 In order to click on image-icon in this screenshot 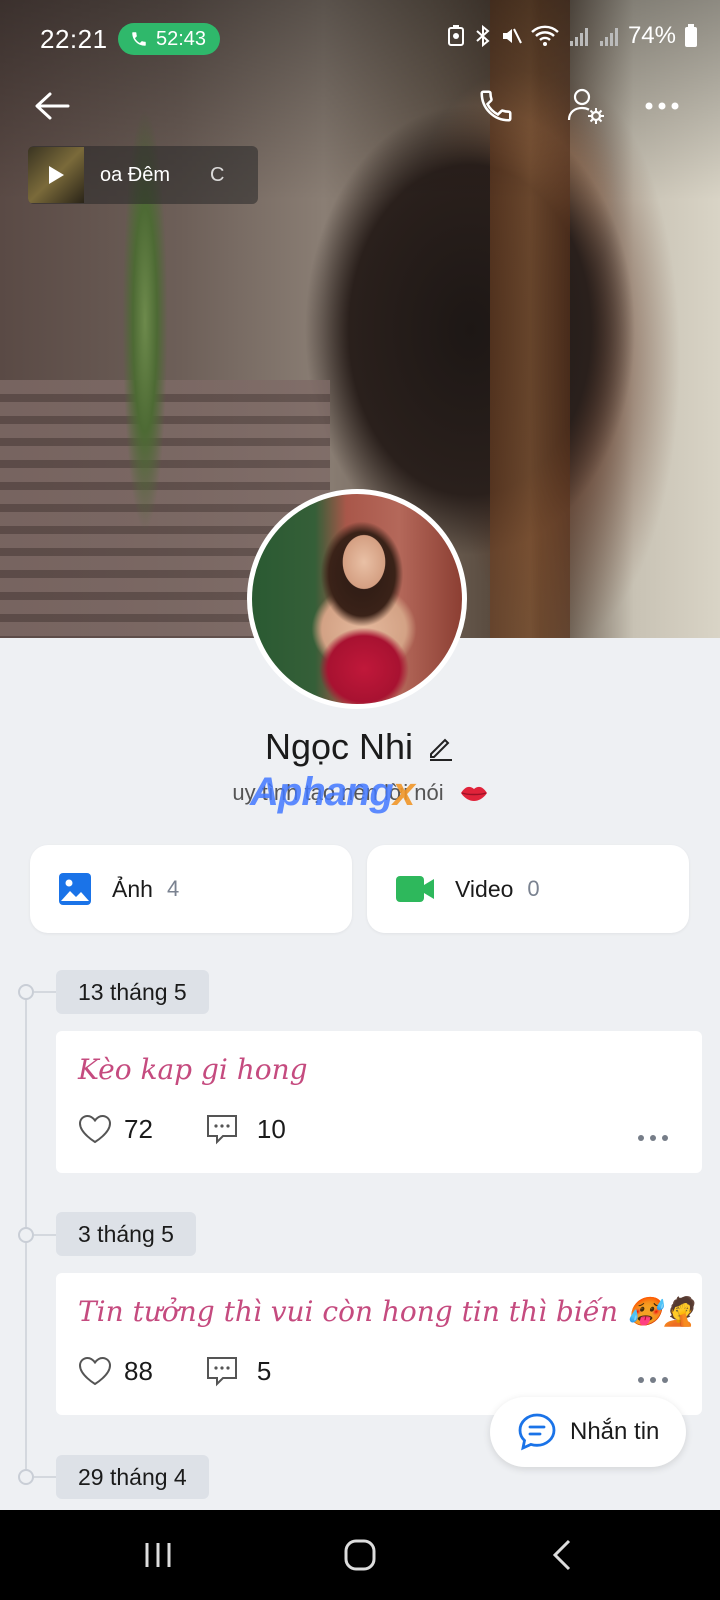, I will do `click(75, 889)`.